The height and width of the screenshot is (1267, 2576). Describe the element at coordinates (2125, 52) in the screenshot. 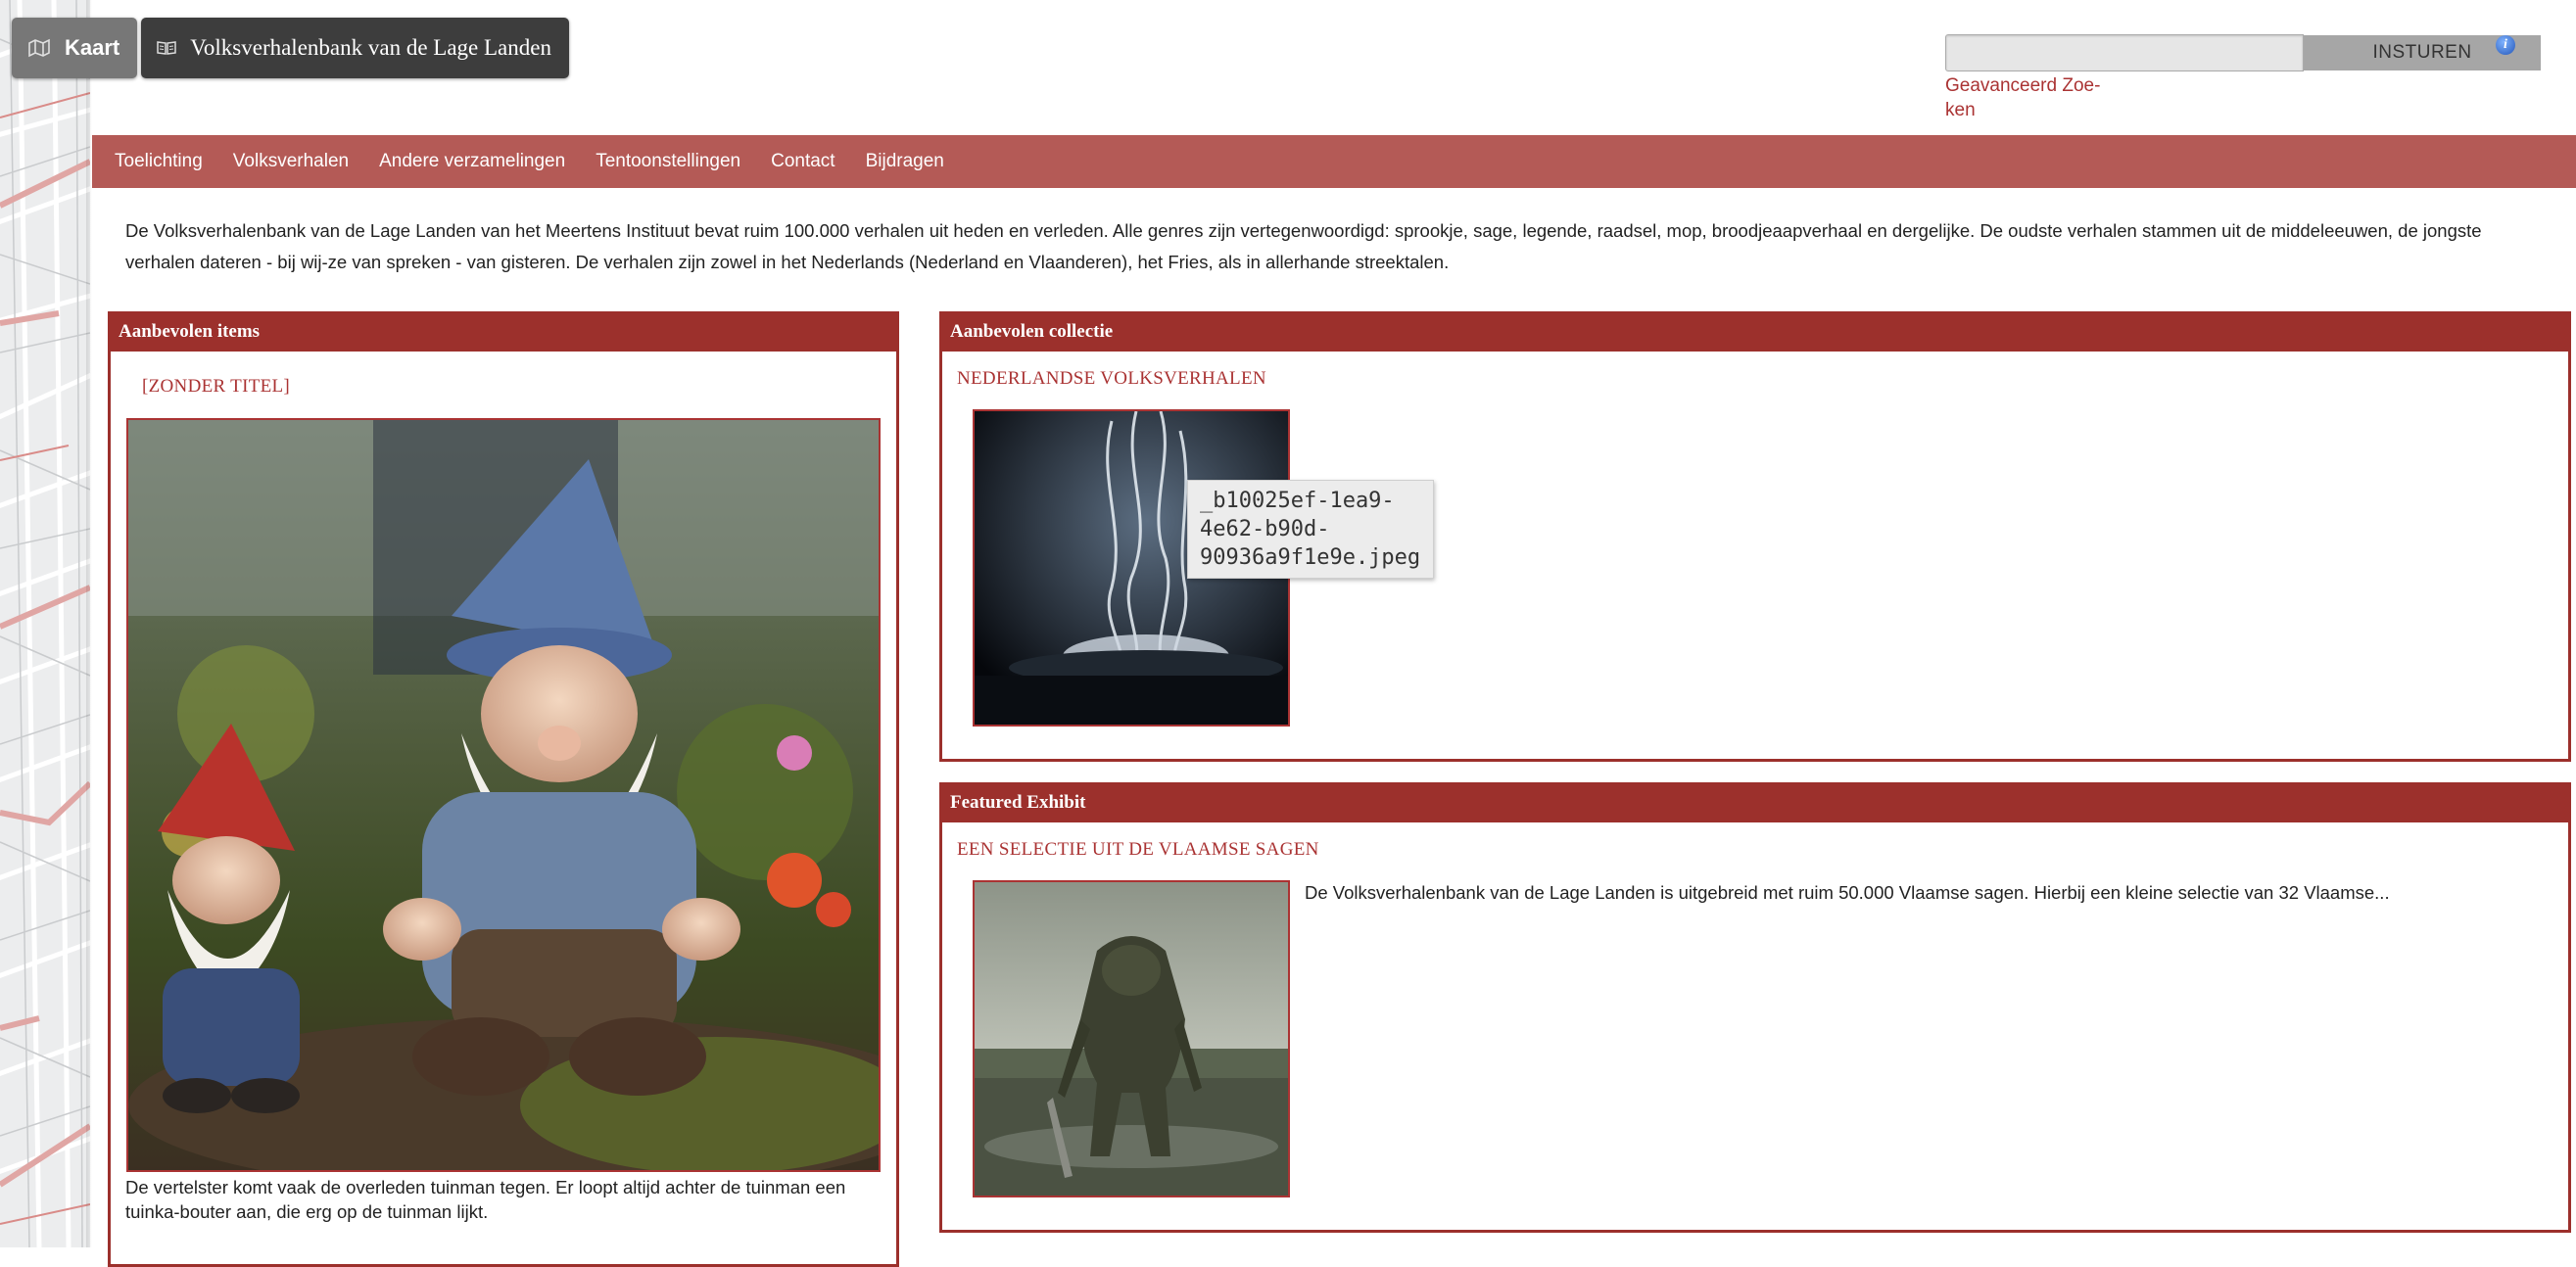

I see `search-input` at that location.